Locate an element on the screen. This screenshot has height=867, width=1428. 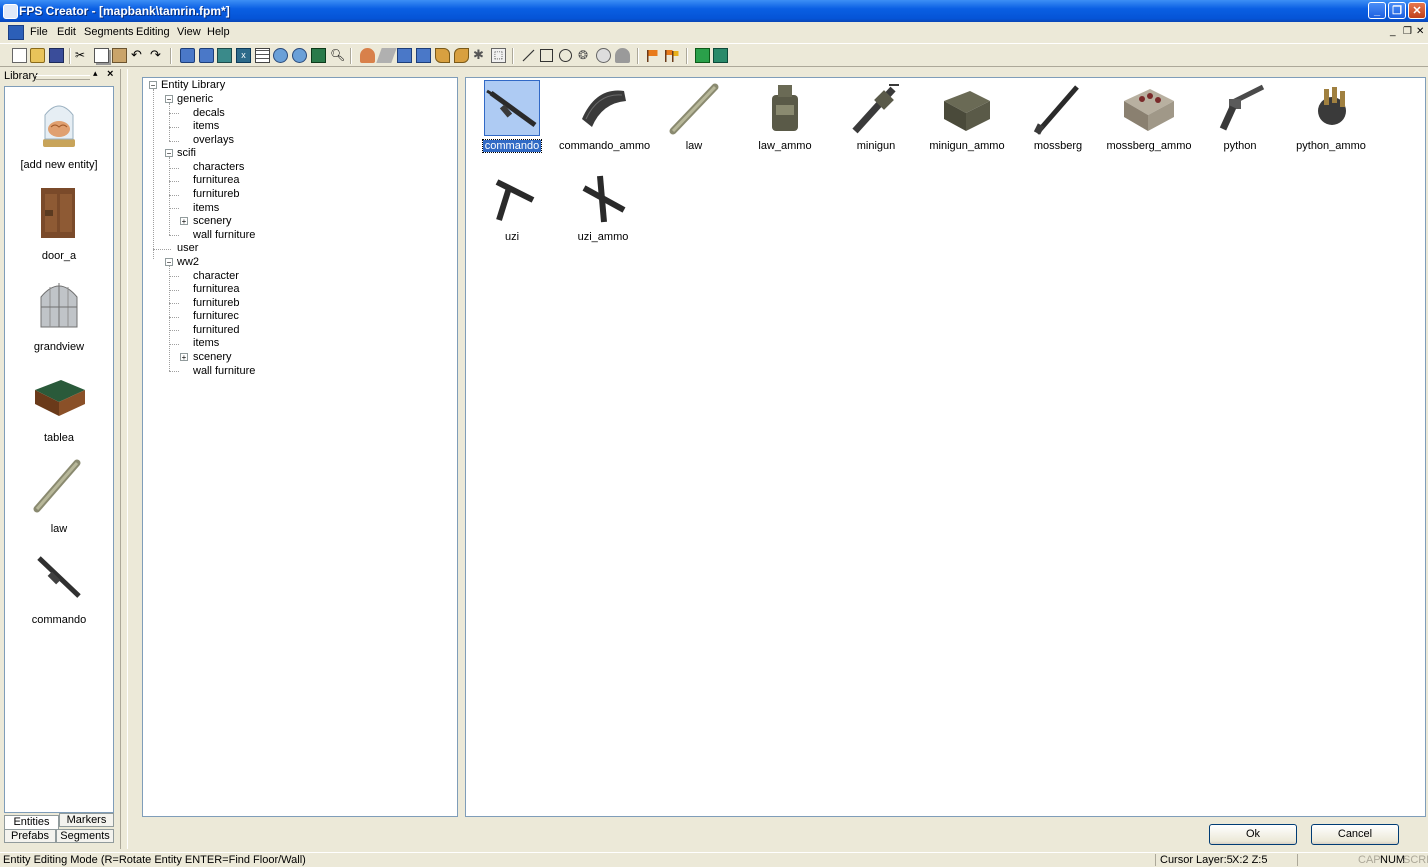
library-item: [add new entity] is located at coordinates (59, 133).